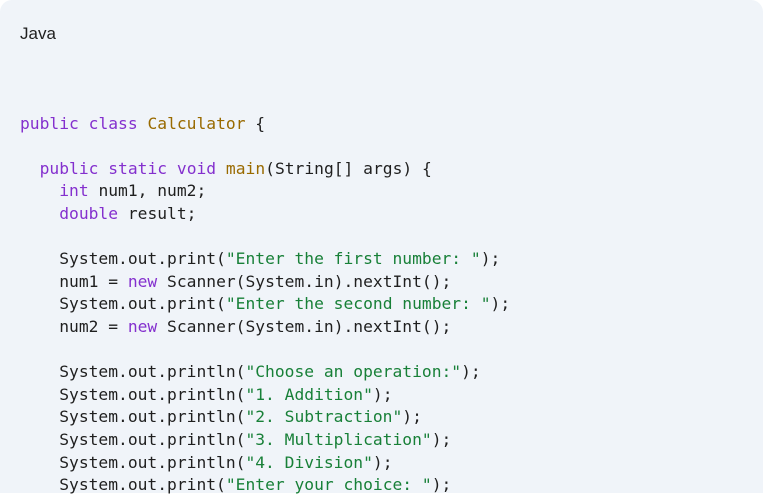  I want to click on code-type: double, so click(89, 213).